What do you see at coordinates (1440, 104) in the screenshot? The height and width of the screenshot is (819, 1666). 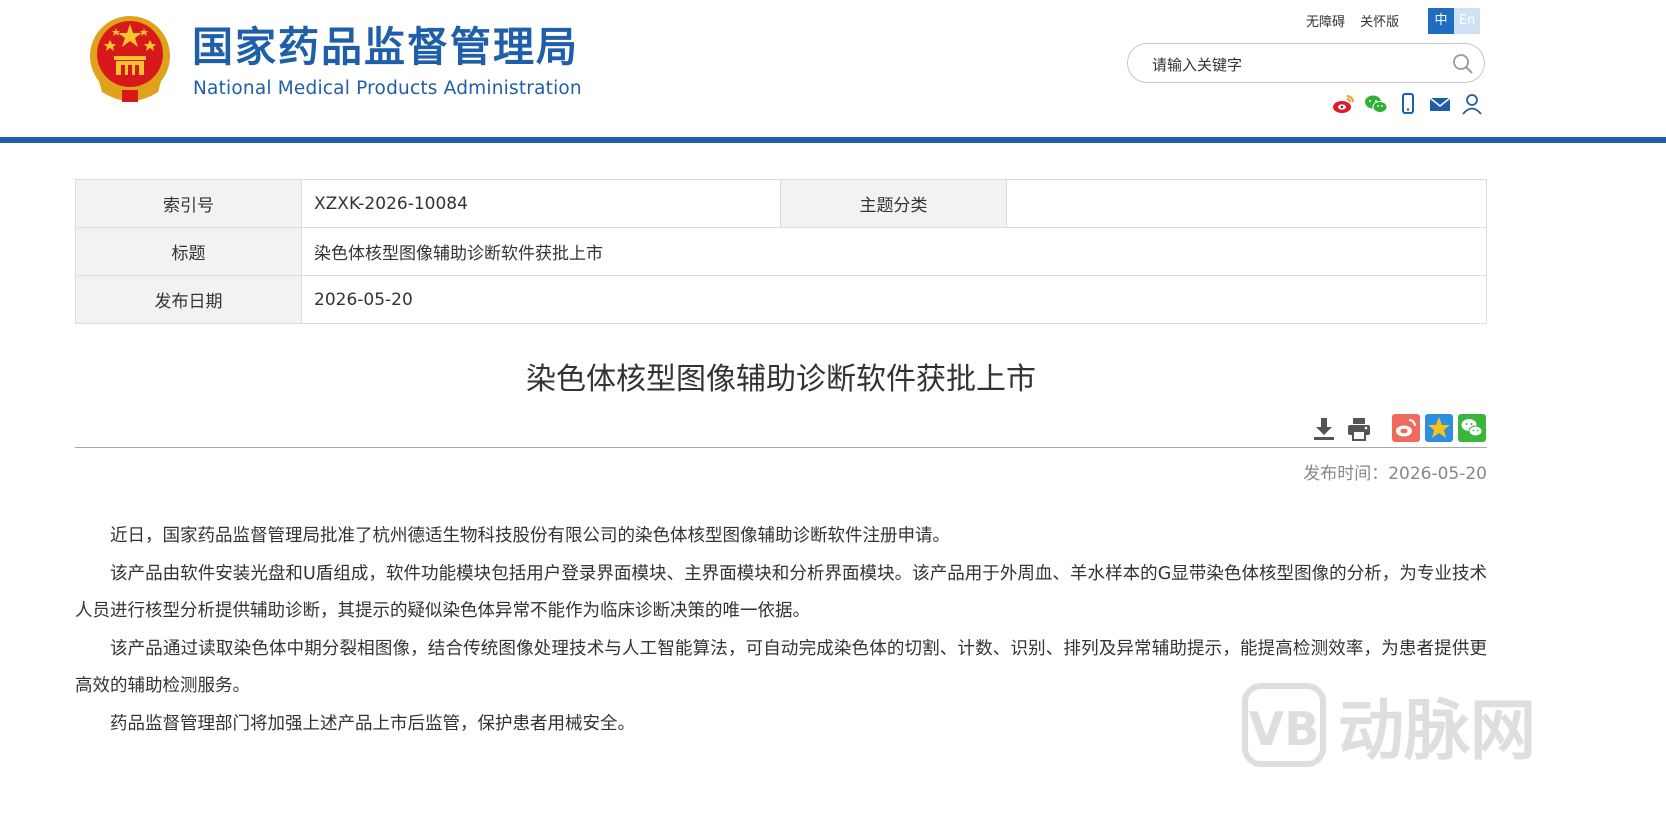 I see `mail-icon` at bounding box center [1440, 104].